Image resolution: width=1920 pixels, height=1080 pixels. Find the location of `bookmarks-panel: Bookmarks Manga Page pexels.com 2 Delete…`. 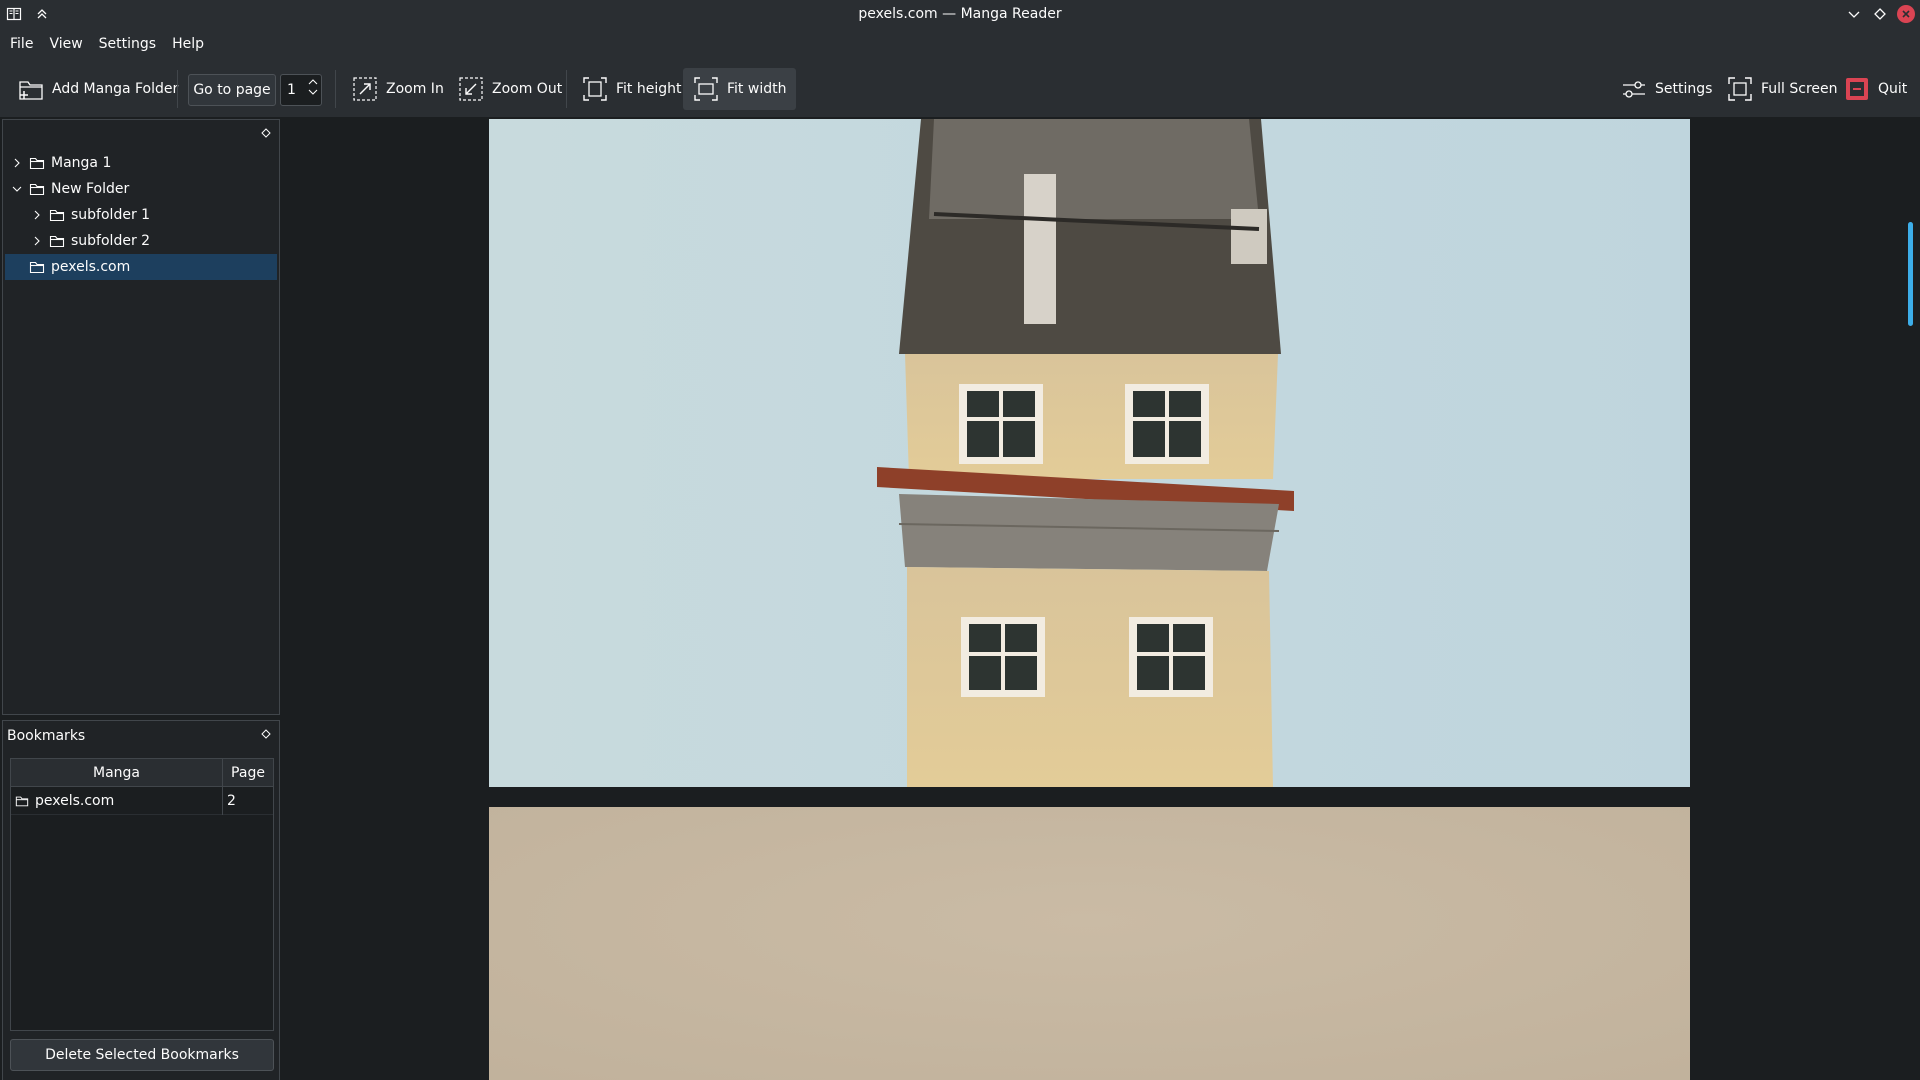

bookmarks-panel: Bookmarks Manga Page pexels.com 2 Delete… is located at coordinates (141, 900).